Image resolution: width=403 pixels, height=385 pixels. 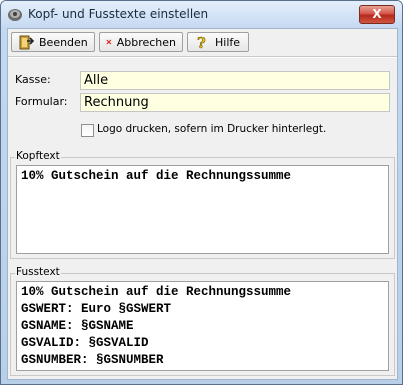 I want to click on formular-field: Rechnung, so click(x=235, y=102).